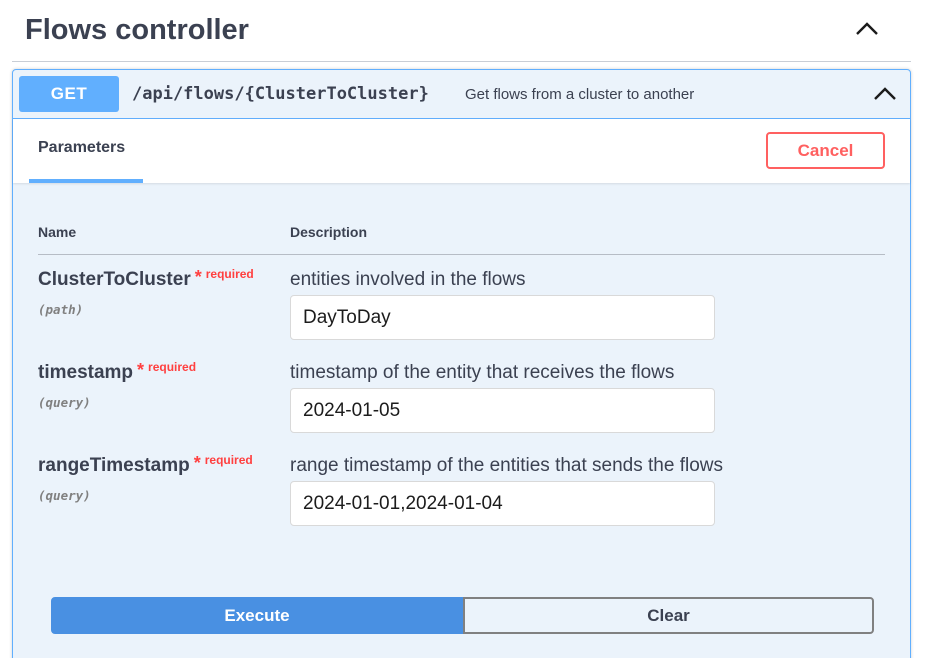  Describe the element at coordinates (114, 279) in the screenshot. I see `parameter-name-text: ClusterToCluster` at that location.